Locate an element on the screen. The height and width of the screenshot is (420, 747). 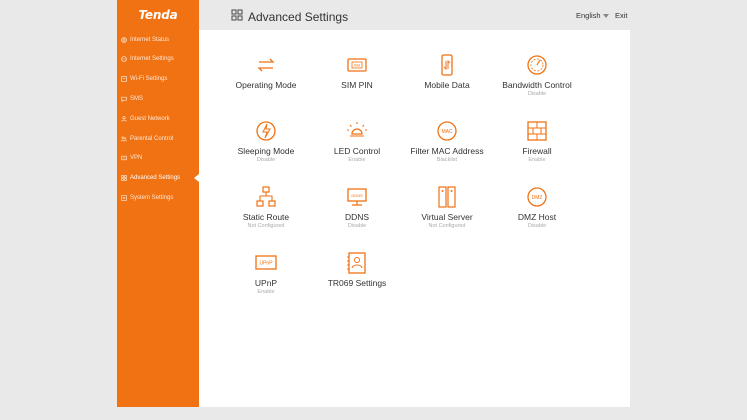
tr069-icon is located at coordinates (356, 263).